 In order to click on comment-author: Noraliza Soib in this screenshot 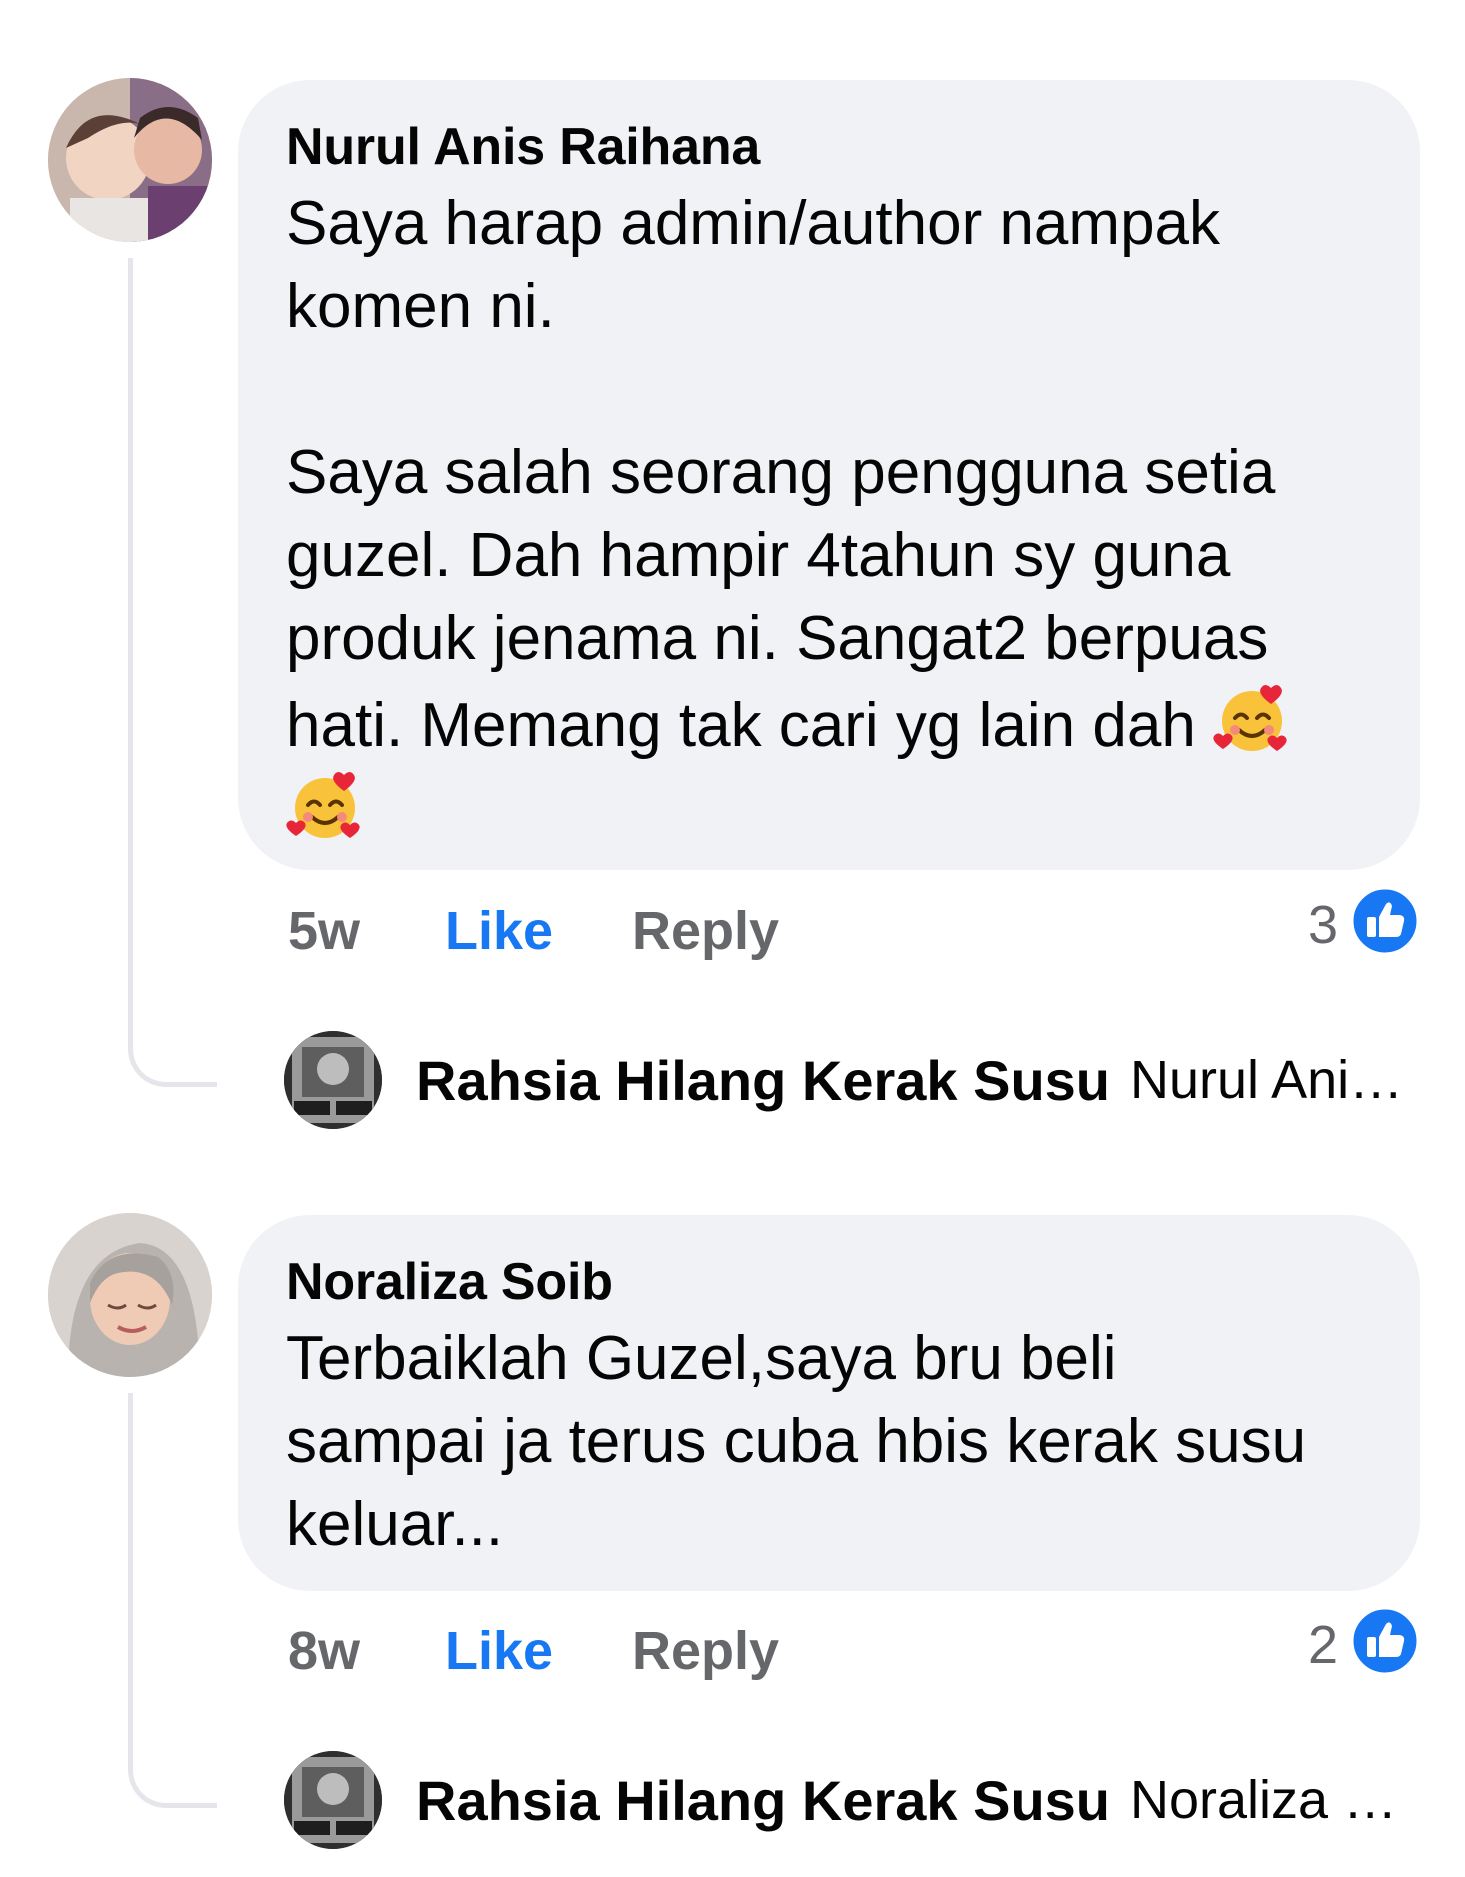, I will do `click(829, 1282)`.